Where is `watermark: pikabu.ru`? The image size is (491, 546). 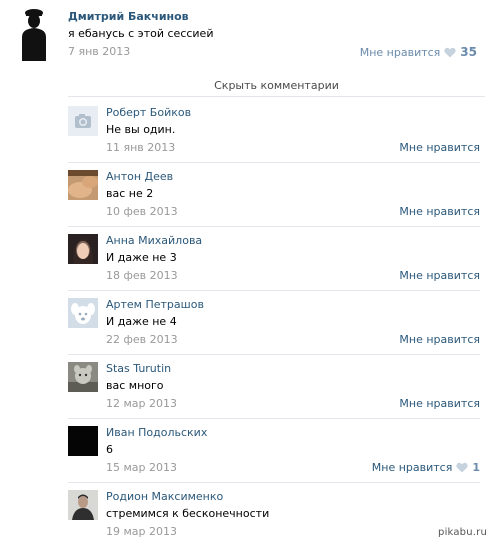 watermark: pikabu.ru is located at coordinates (462, 532).